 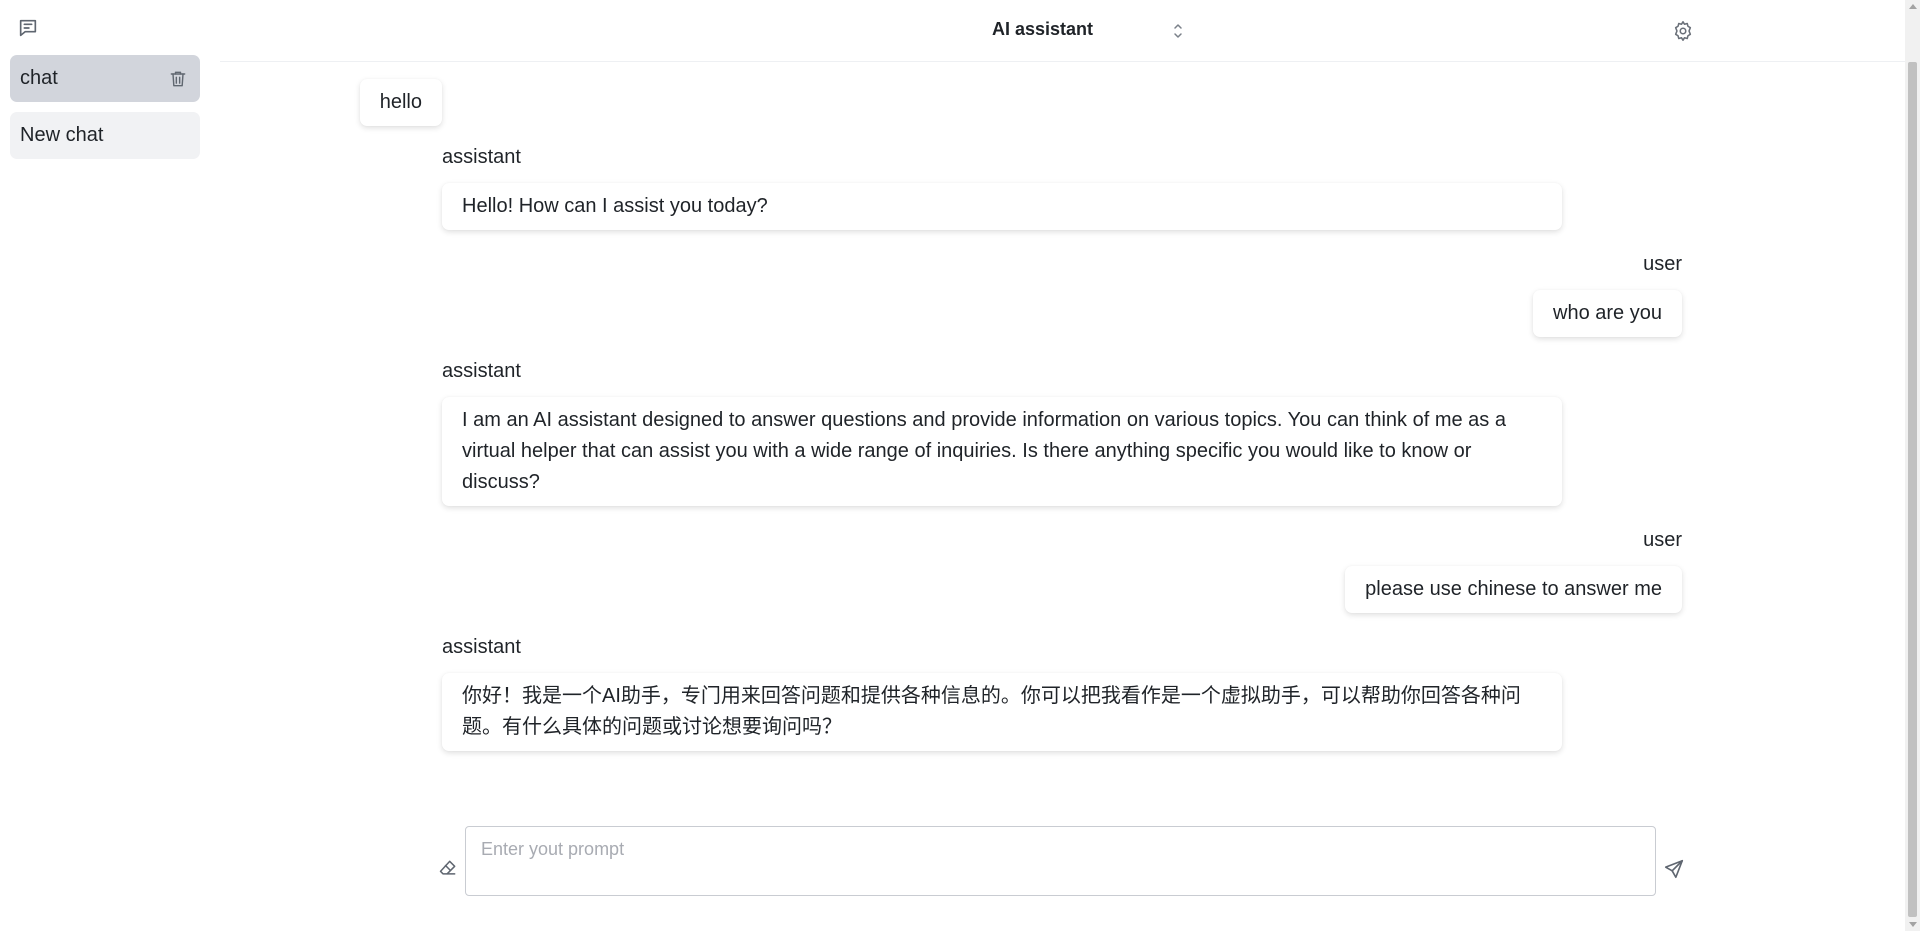 I want to click on chevron-up-down-icon, so click(x=1178, y=31).